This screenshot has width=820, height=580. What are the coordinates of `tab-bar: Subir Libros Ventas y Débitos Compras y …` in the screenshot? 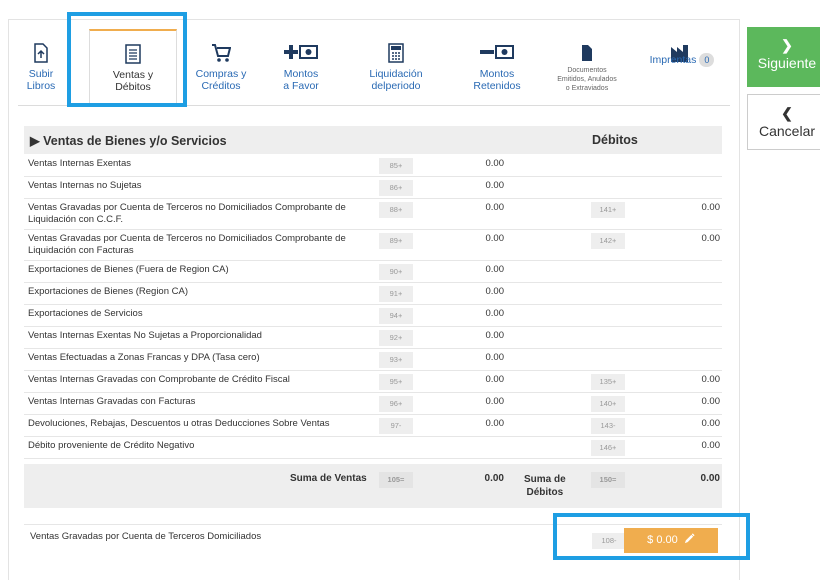 It's located at (374, 67).